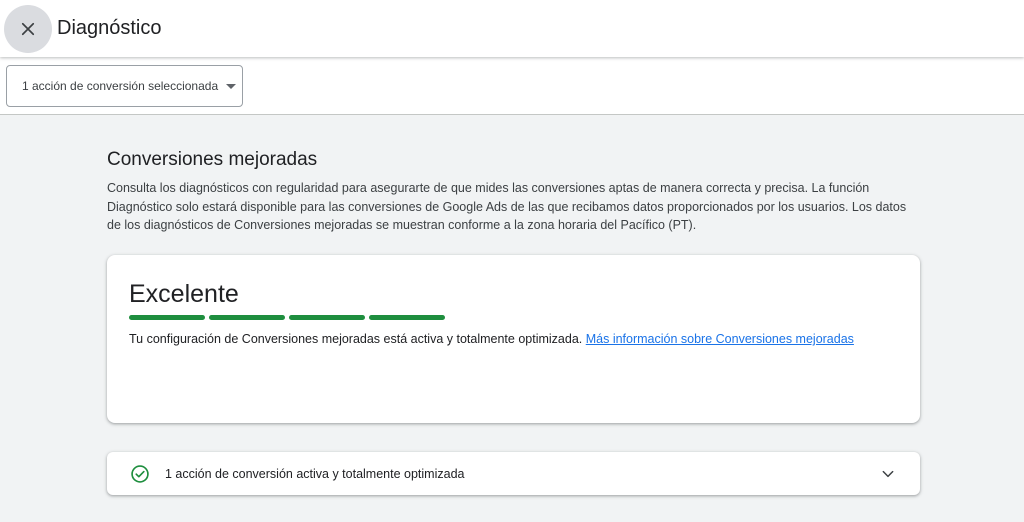 Image resolution: width=1024 pixels, height=522 pixels. I want to click on page-title: Diagnóstico, so click(109, 28).